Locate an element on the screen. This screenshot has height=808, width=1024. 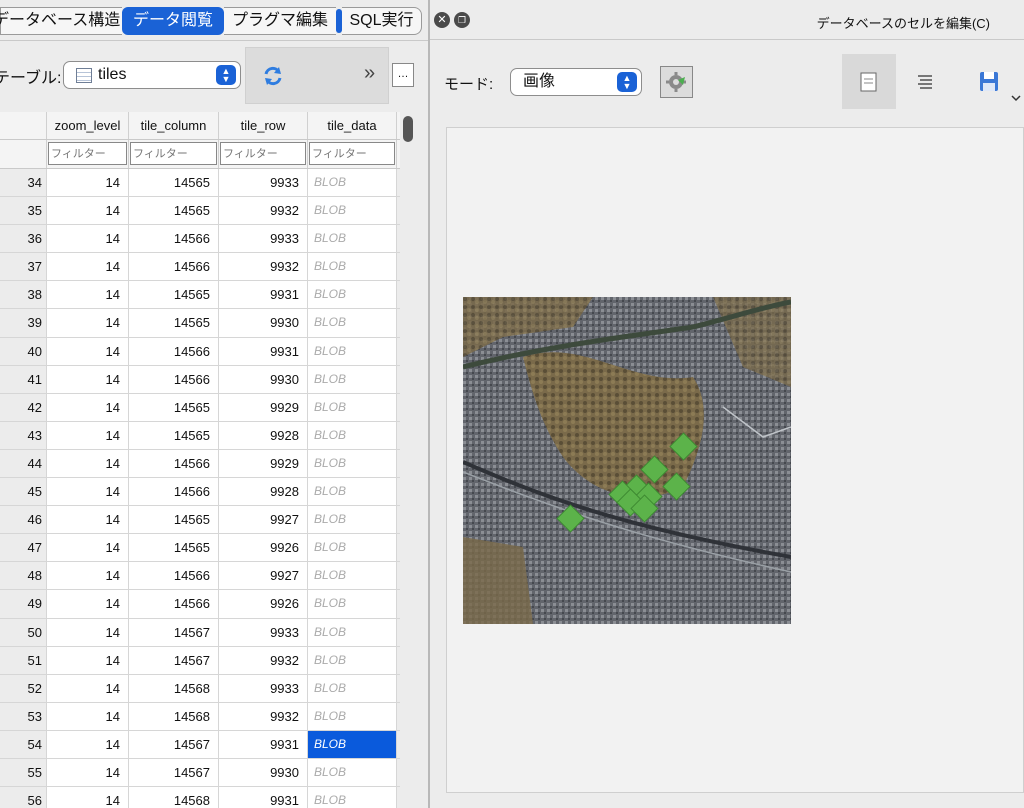
table-row: 45 14 14566 9928 BLOB is located at coordinates (200, 492).